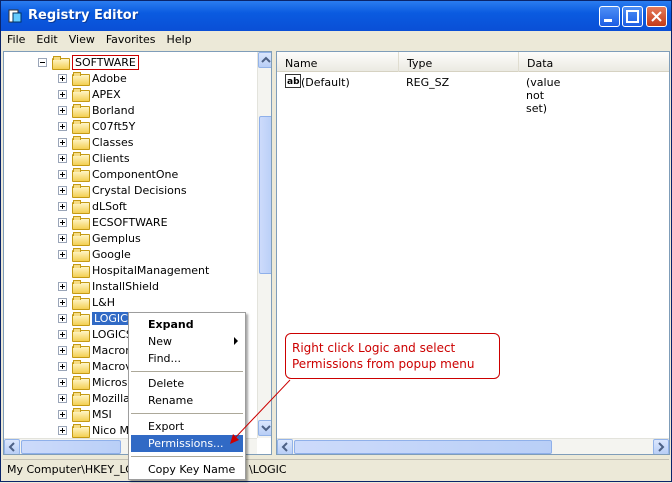 The width and height of the screenshot is (672, 483). I want to click on tree-item: HospitalManagement, so click(140, 270).